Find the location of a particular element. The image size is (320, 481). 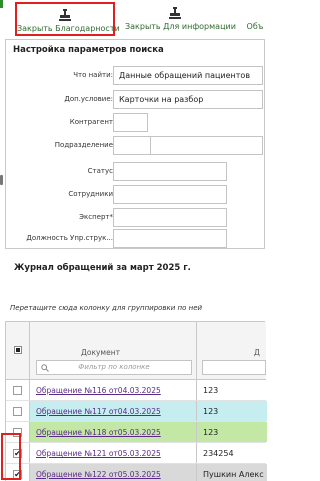

column-header-document: Документ is located at coordinates (100, 352).